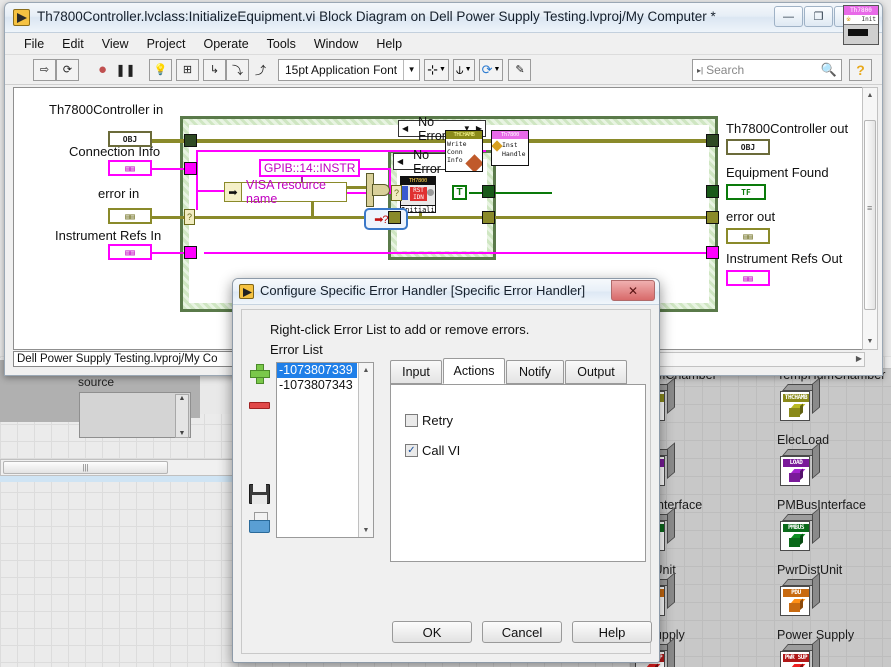 The height and width of the screenshot is (667, 891). Describe the element at coordinates (861, 25) in the screenshot. I see `vi-thumbnail-icon: Th7800 ※ Init` at that location.